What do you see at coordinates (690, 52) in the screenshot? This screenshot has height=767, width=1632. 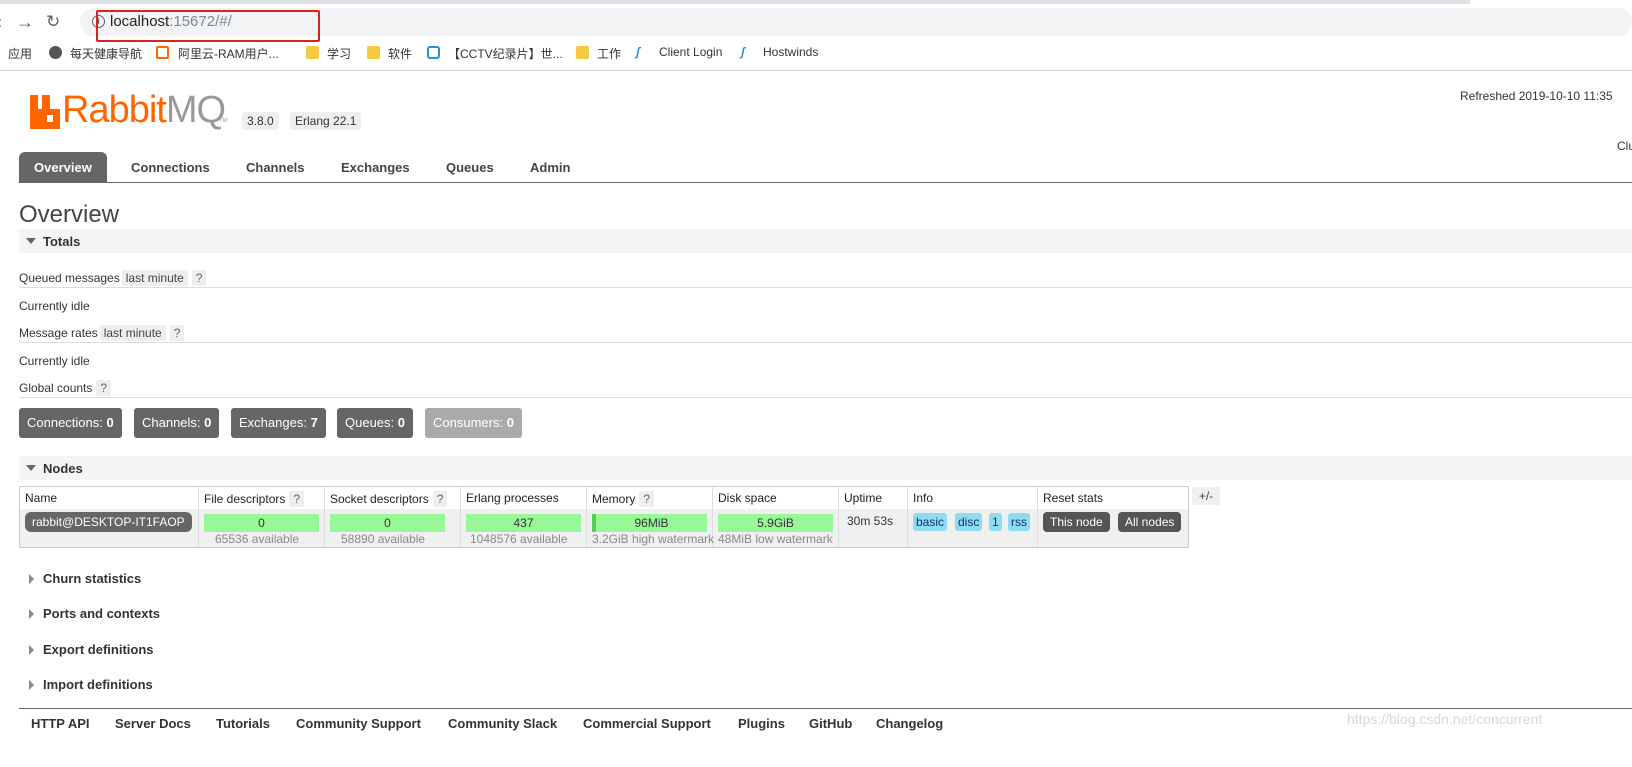 I see `bookmark-item: Client Login` at bounding box center [690, 52].